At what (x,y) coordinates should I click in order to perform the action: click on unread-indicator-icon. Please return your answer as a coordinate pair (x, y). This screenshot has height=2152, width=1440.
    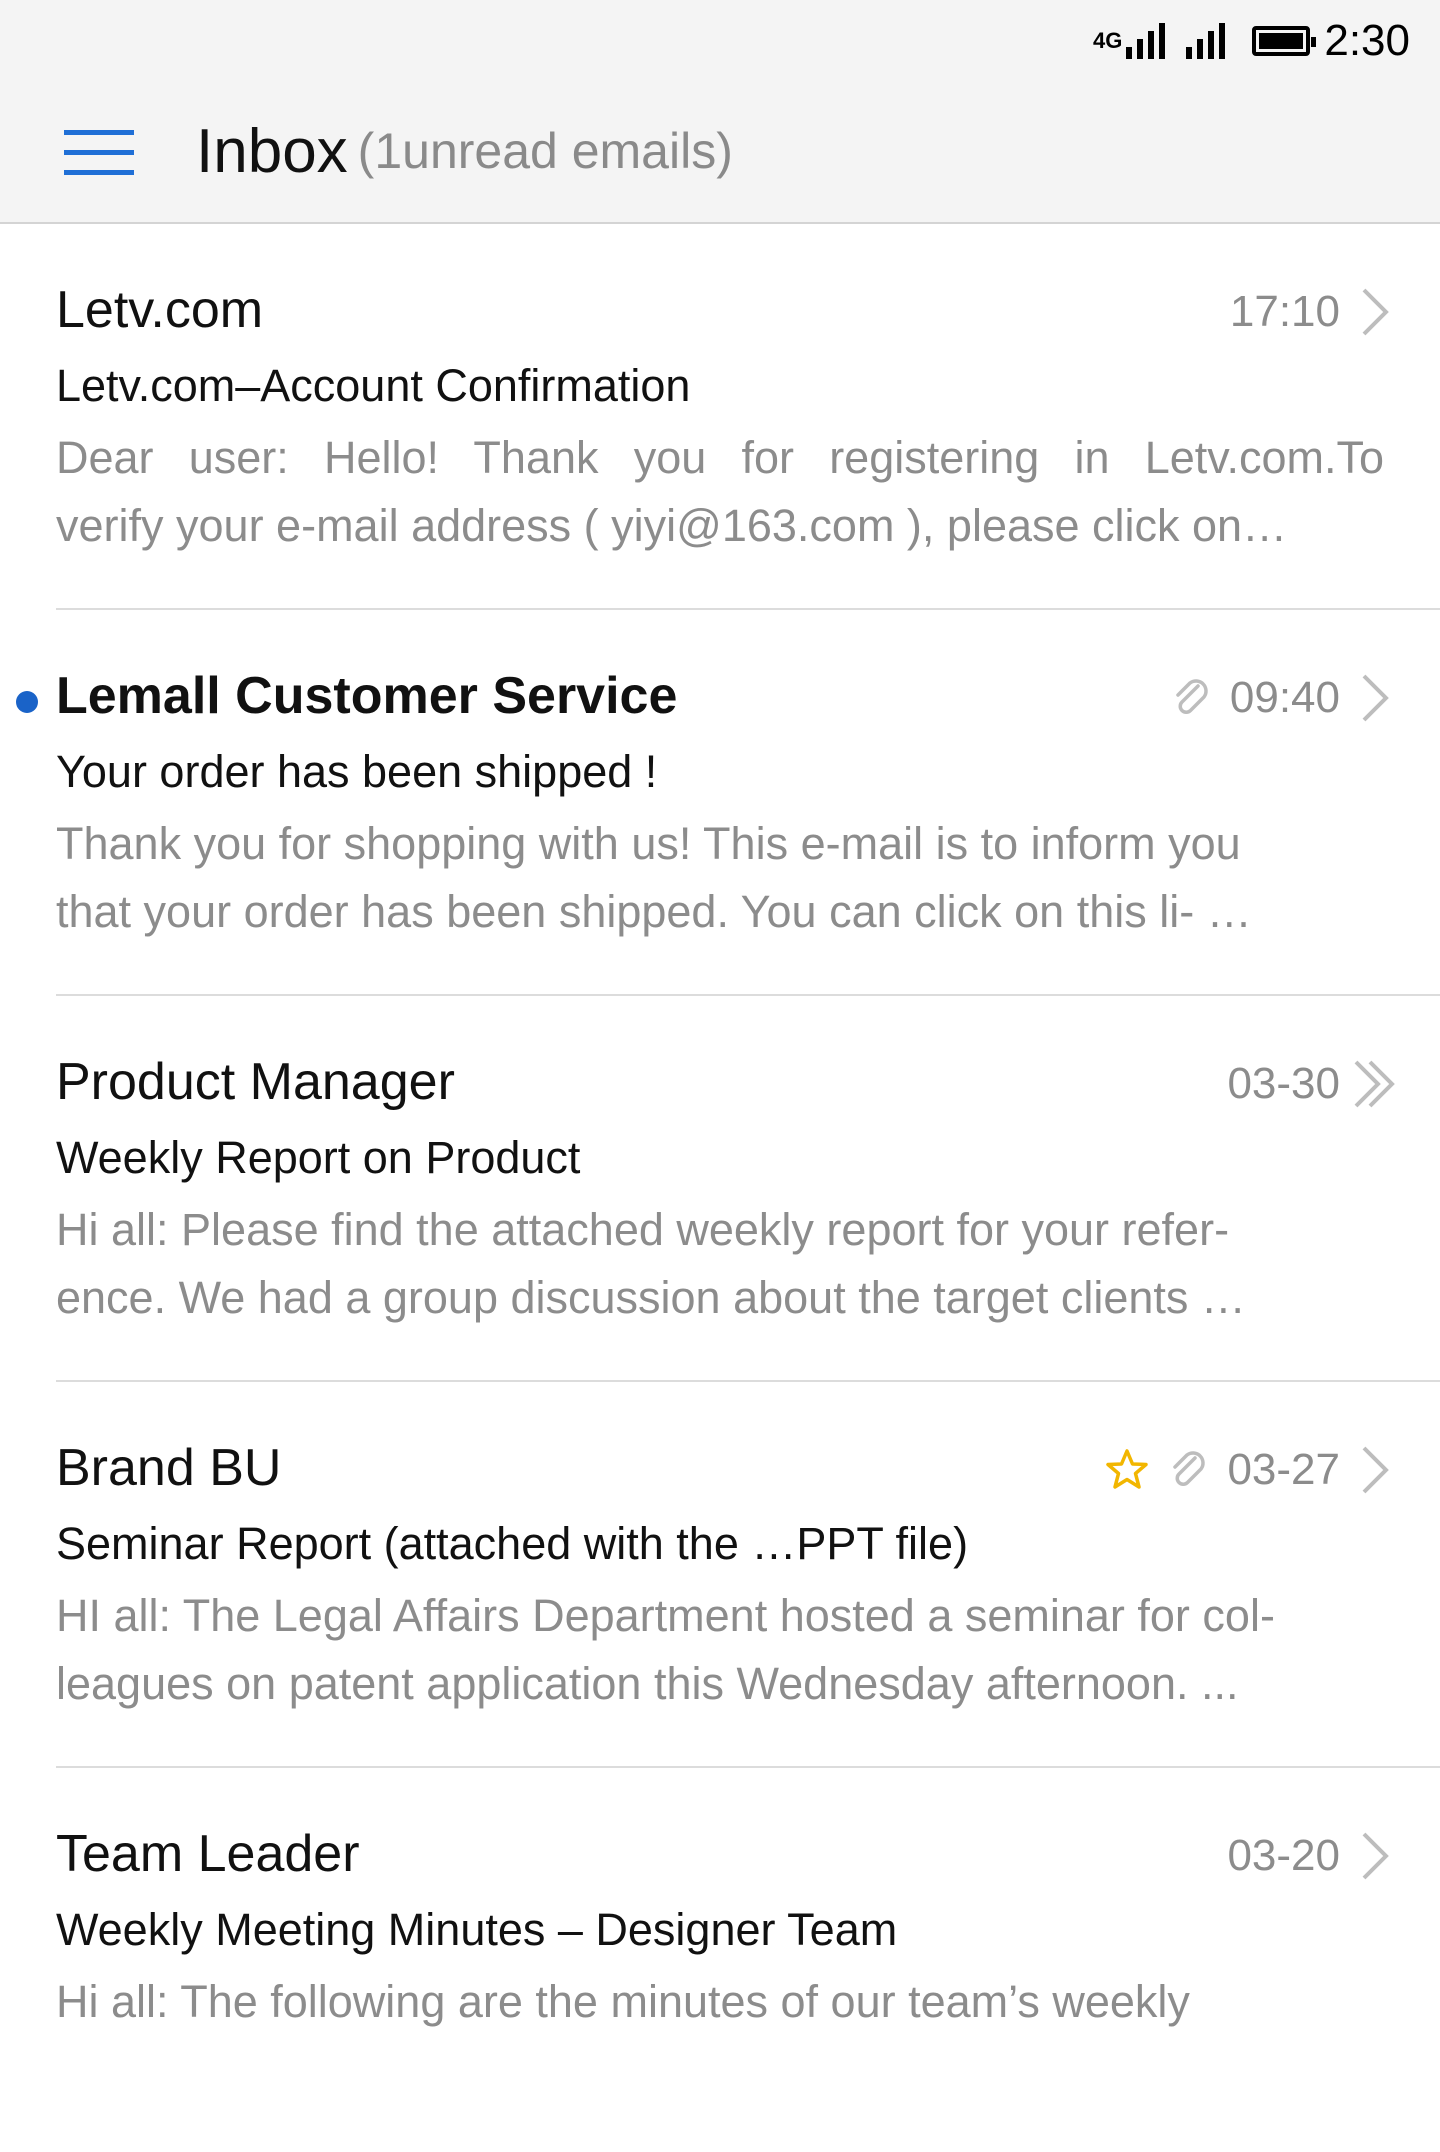
    Looking at the image, I should click on (27, 702).